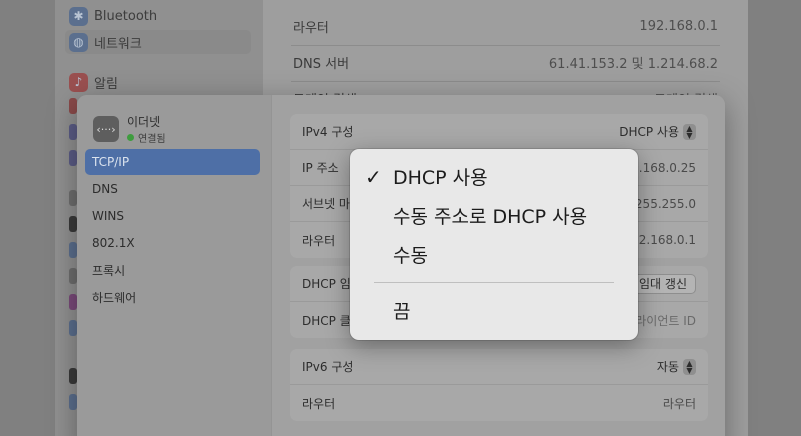  I want to click on interface-header: ‹···› 이더넷 연결됨, so click(129, 129).